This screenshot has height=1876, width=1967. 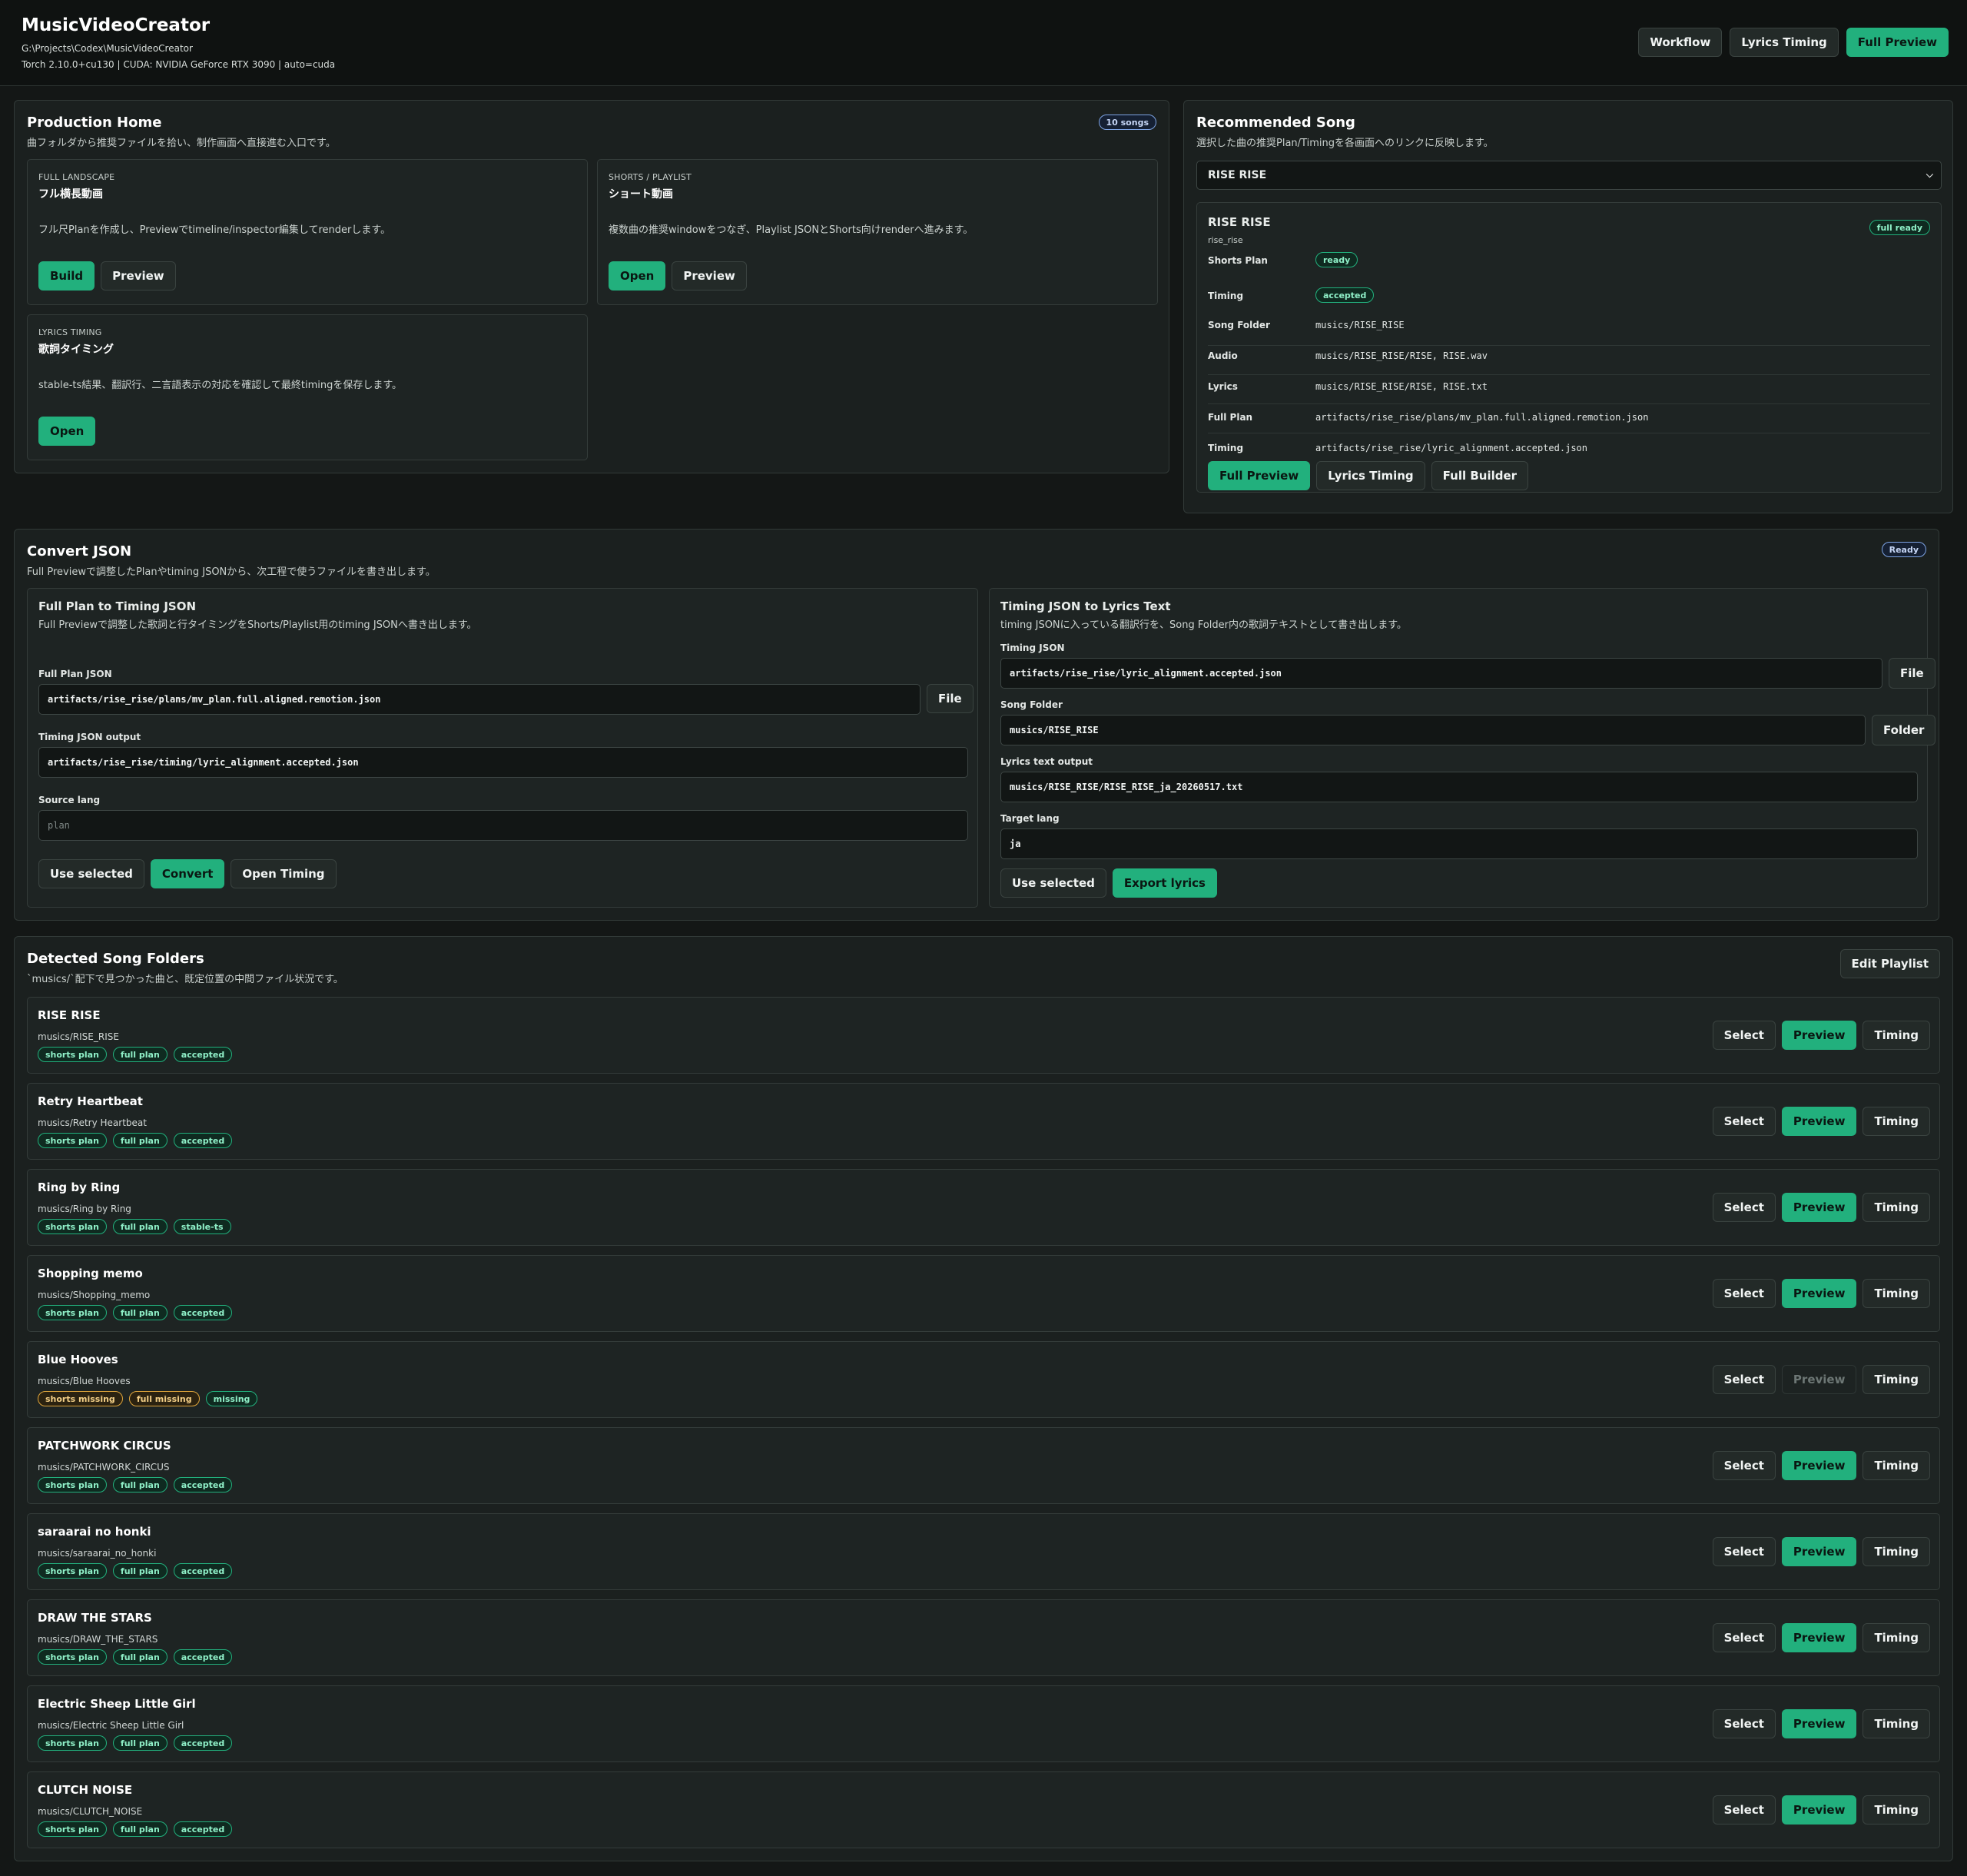 I want to click on song-tags: shorts missing full missing missing, so click(x=148, y=1398).